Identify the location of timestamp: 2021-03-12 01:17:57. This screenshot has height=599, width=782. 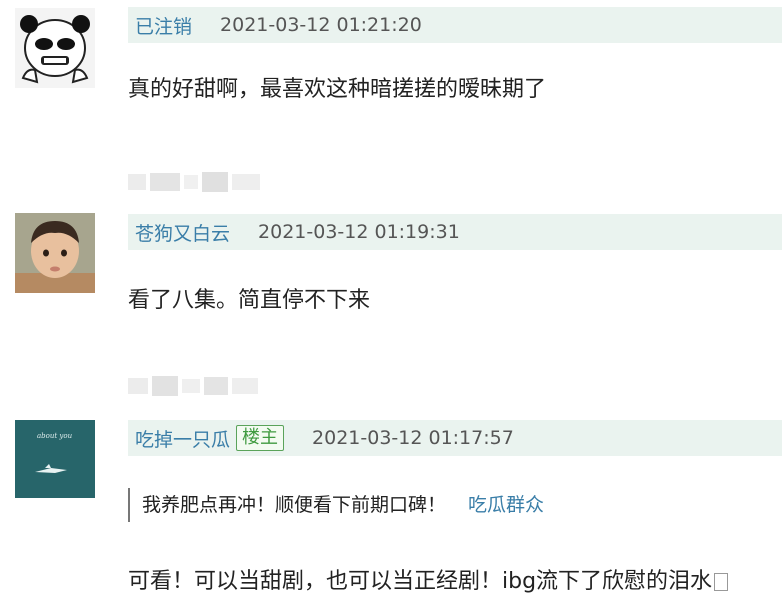
(413, 438).